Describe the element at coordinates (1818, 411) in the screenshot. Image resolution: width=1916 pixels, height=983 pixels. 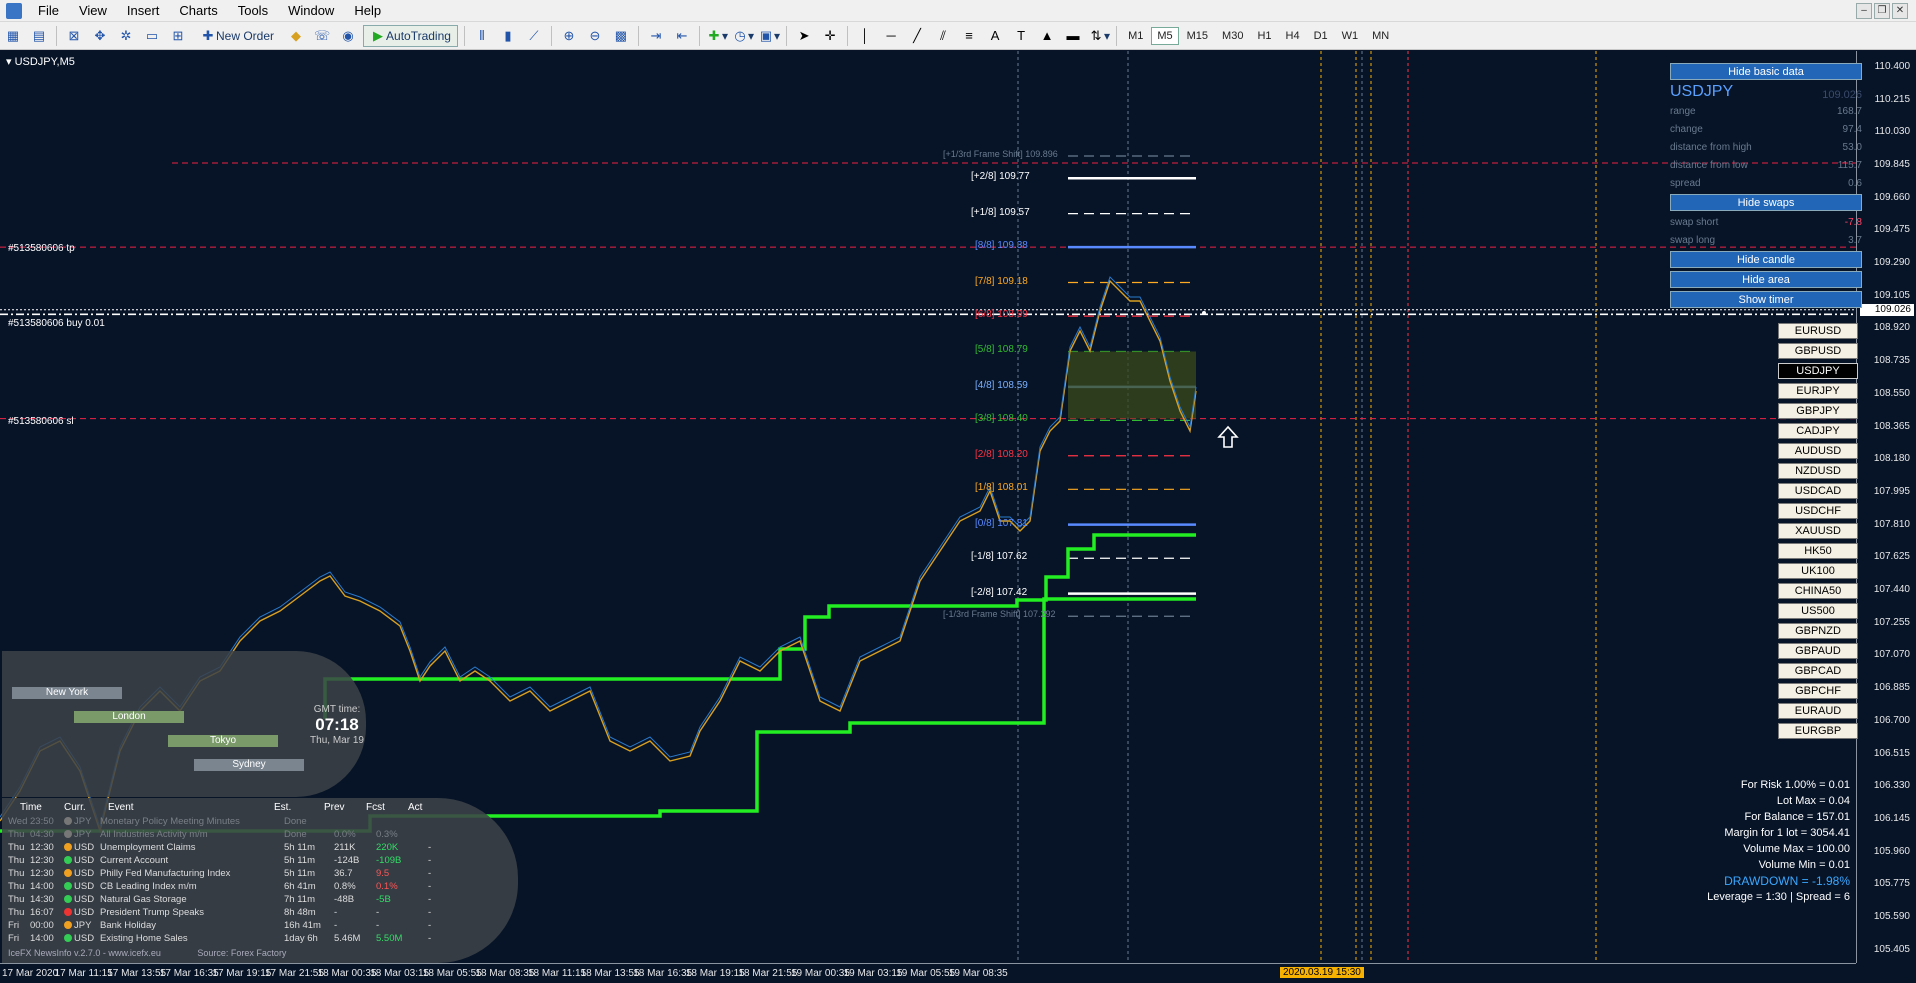
I see `symbol-button-gbpjpy: GBPJPY` at that location.